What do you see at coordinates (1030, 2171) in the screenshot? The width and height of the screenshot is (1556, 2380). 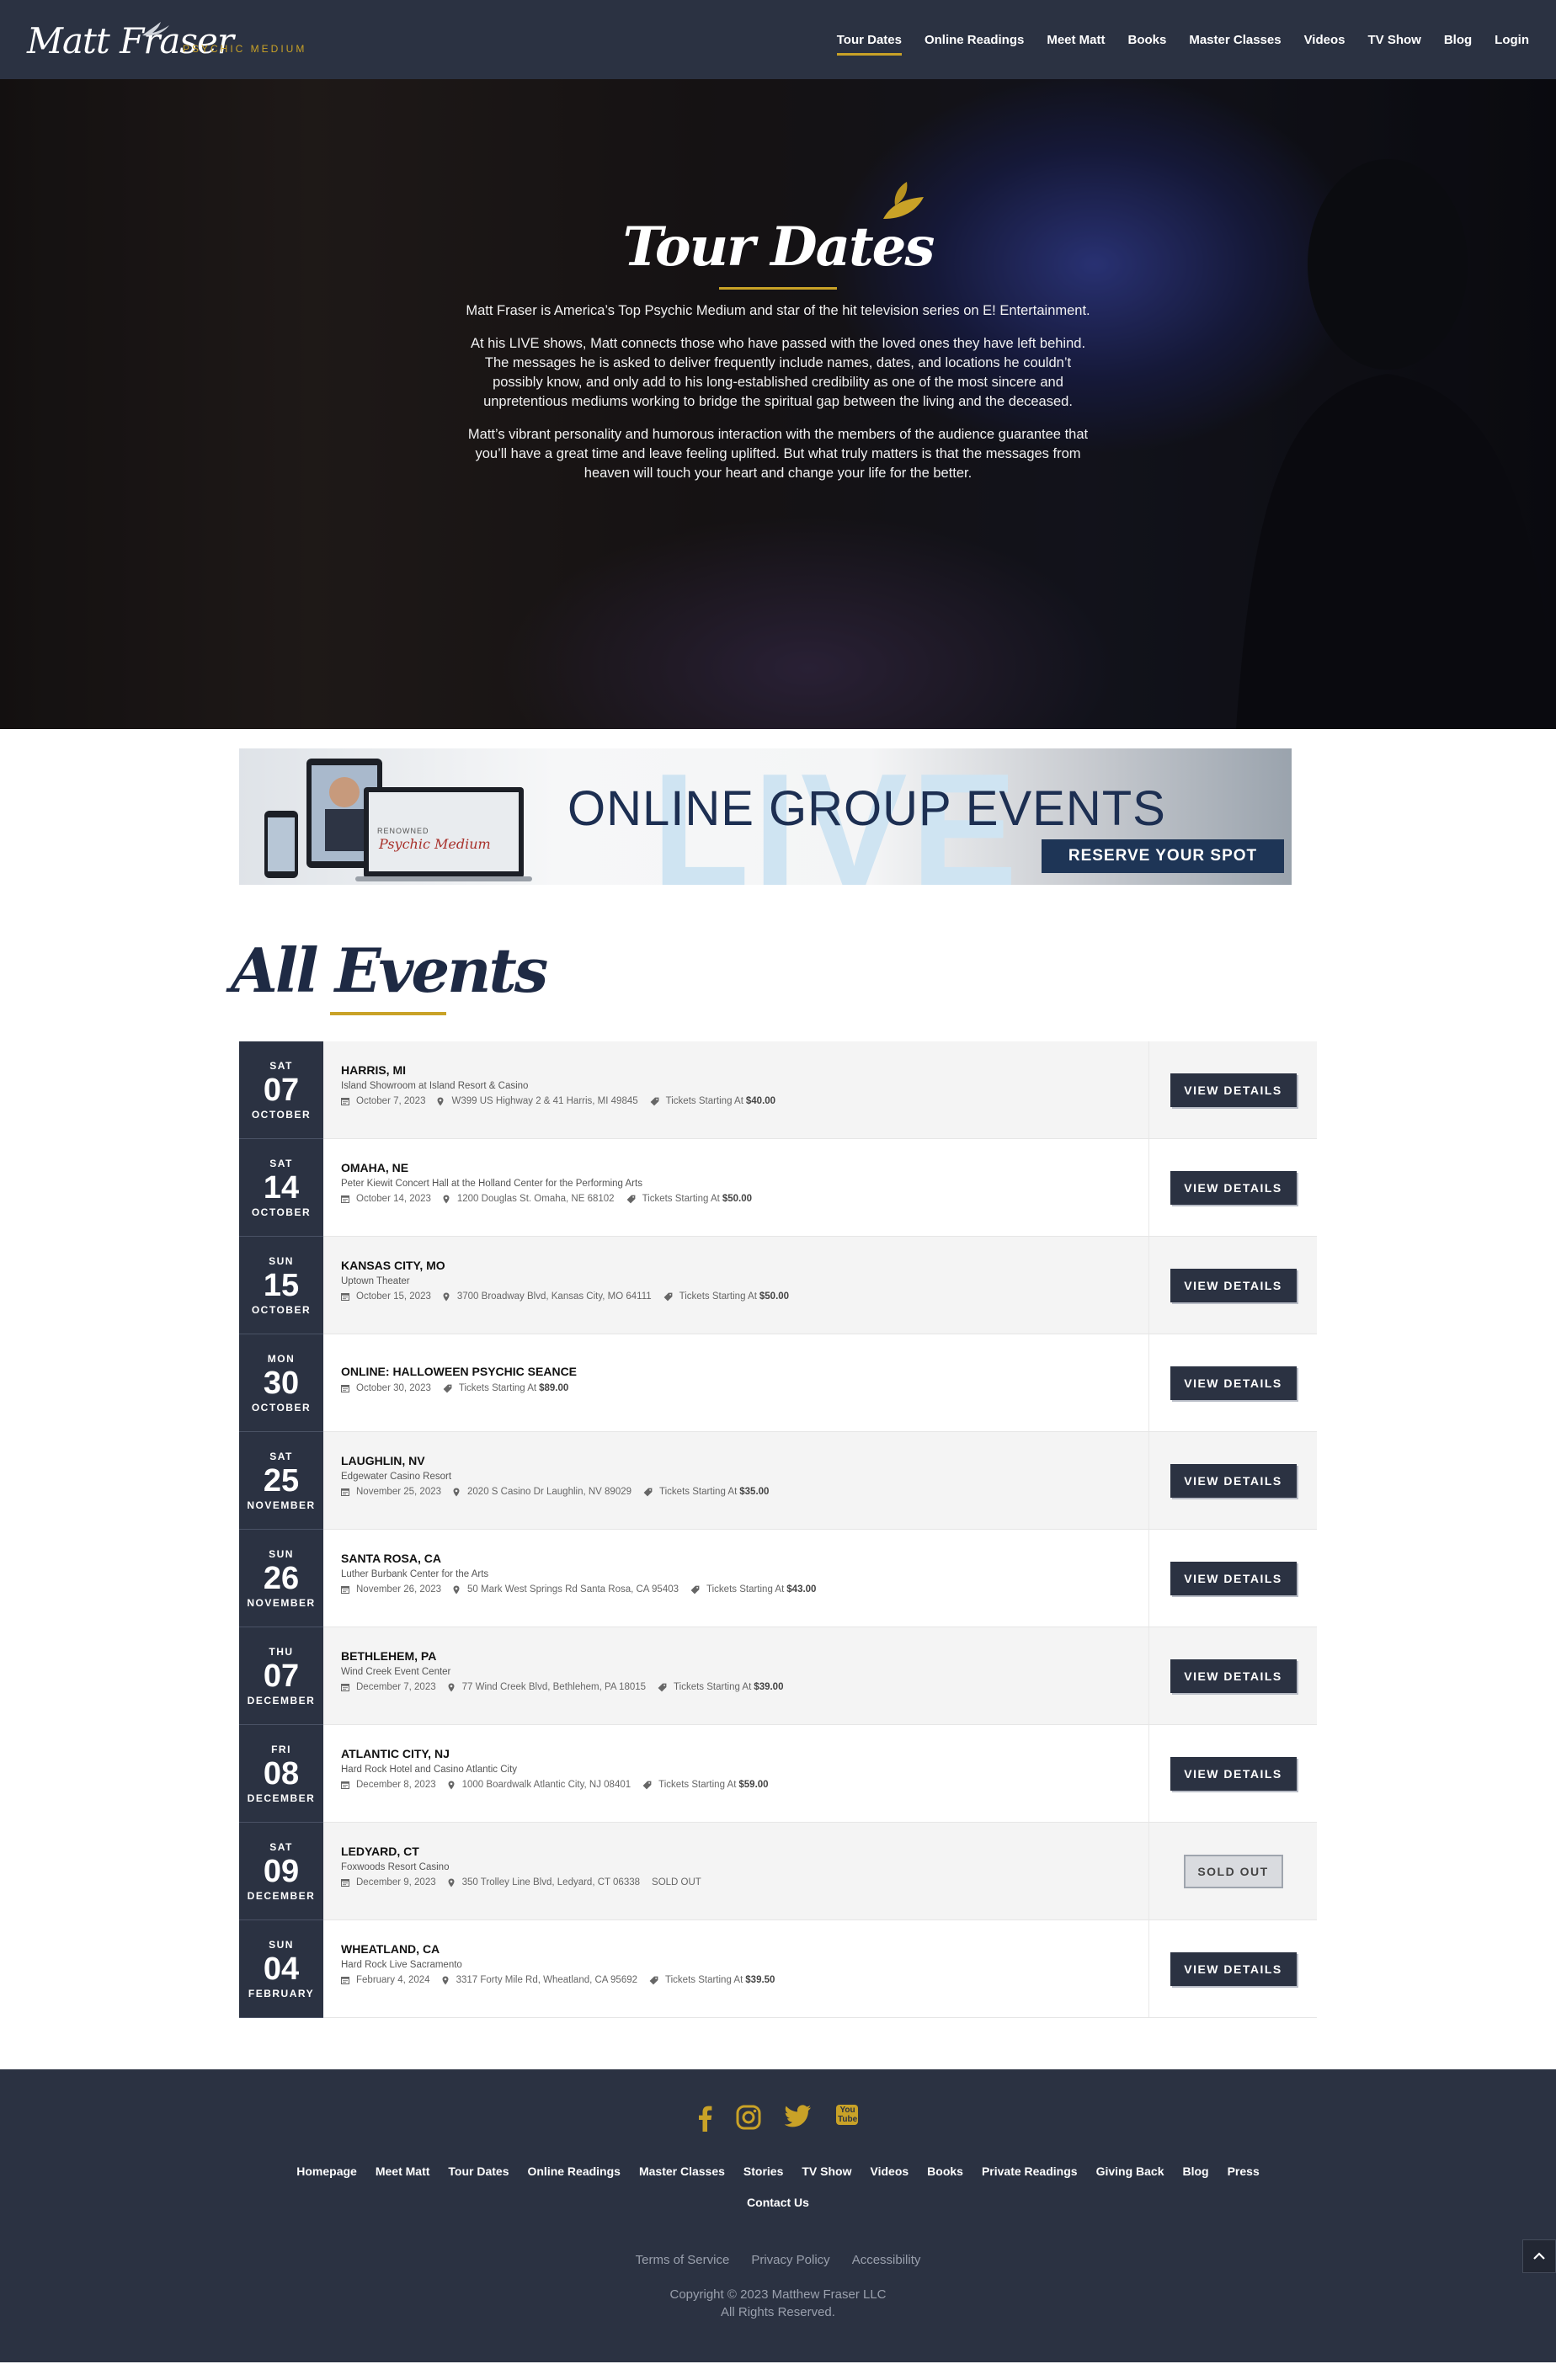 I see `footer-link-private-readings: Private Readings` at bounding box center [1030, 2171].